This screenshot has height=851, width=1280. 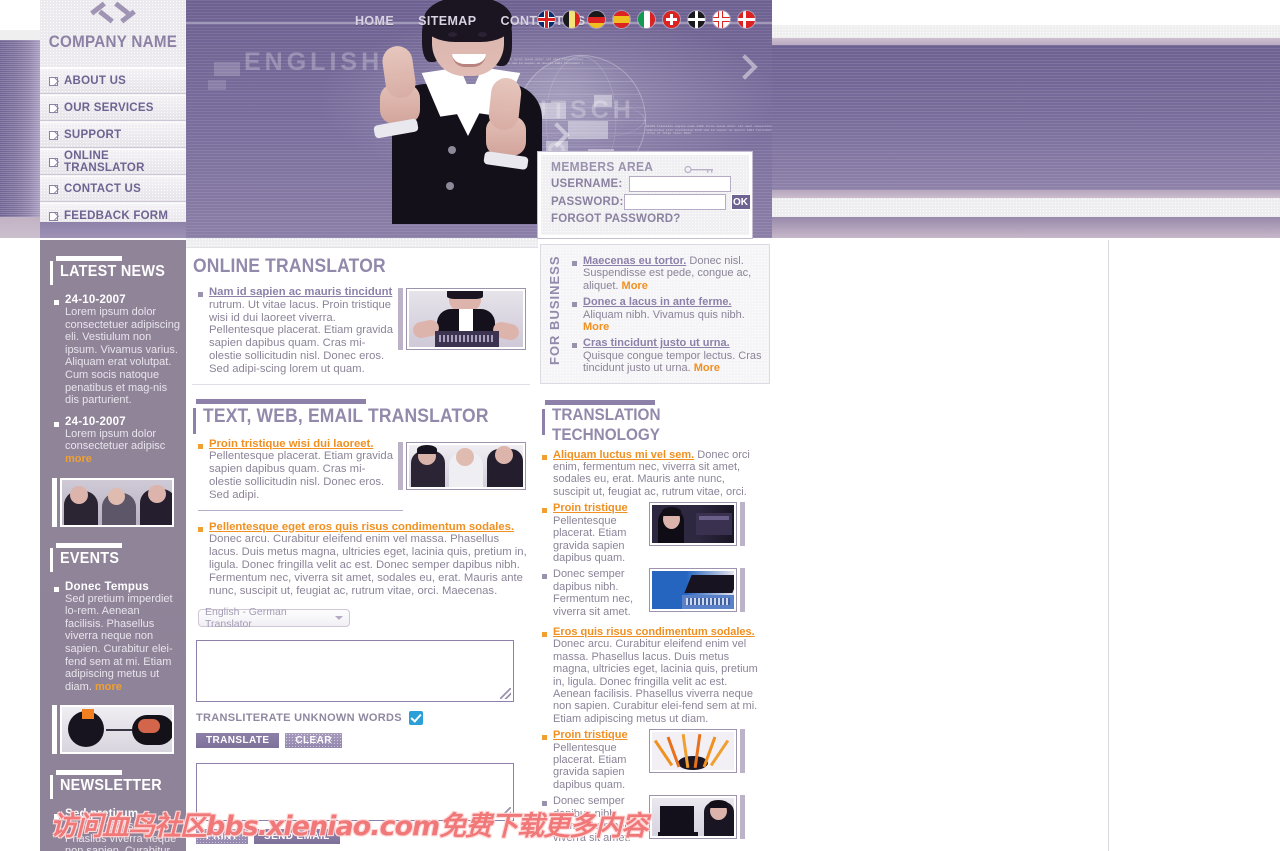 I want to click on for-business-link: Donec a lacus in ante ferme., so click(x=657, y=302).